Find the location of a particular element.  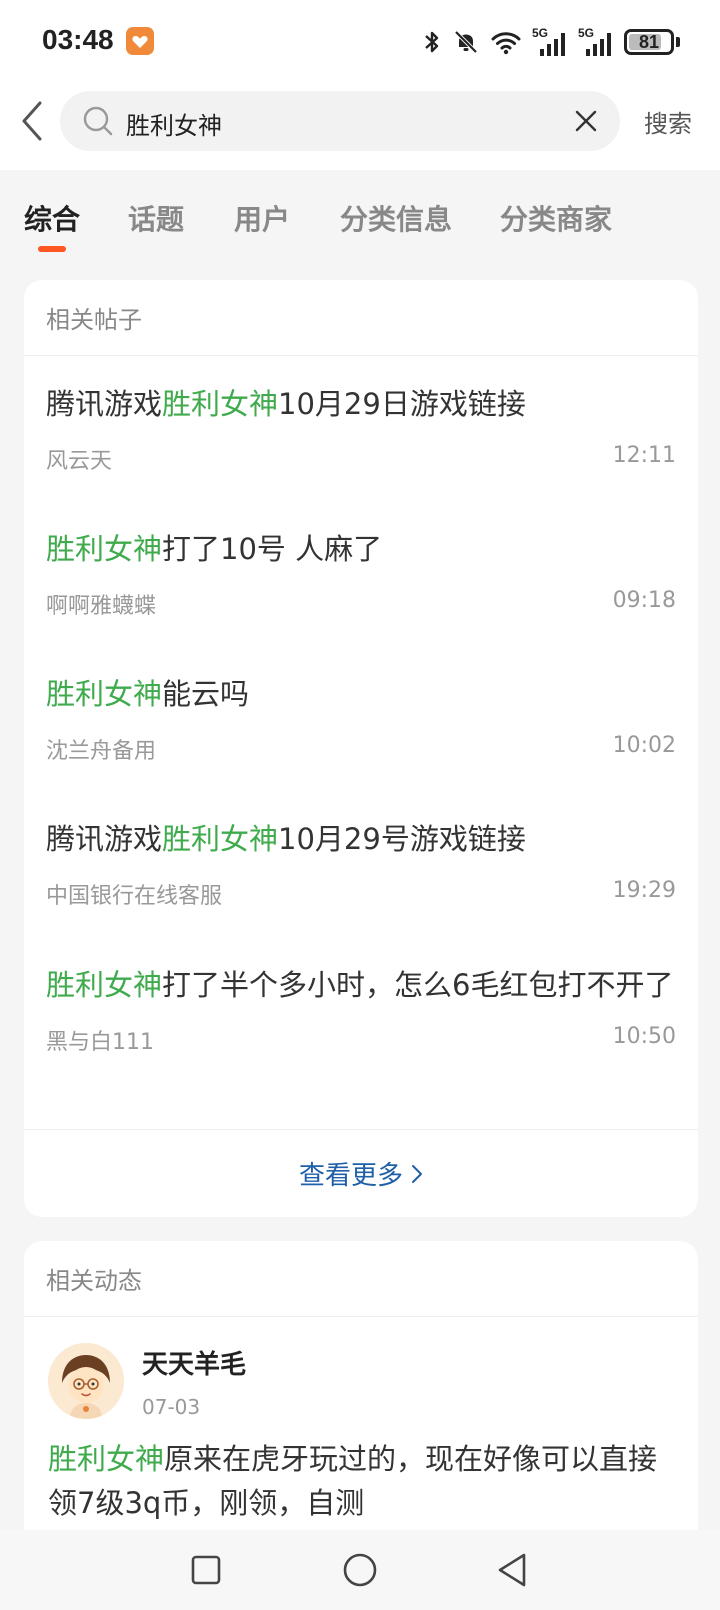

feed-text-highlight: 胜利女神 is located at coordinates (106, 1459).